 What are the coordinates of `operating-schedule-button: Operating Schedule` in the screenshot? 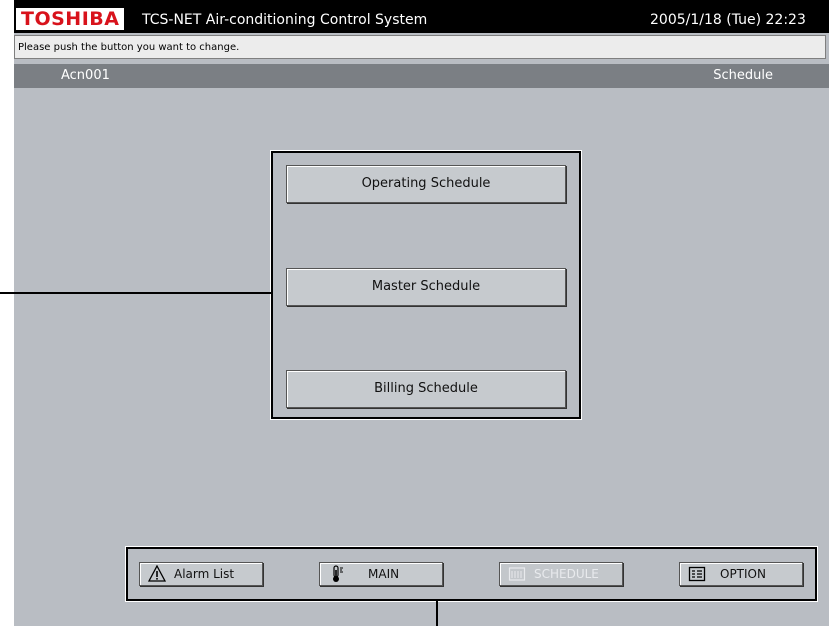 It's located at (426, 184).